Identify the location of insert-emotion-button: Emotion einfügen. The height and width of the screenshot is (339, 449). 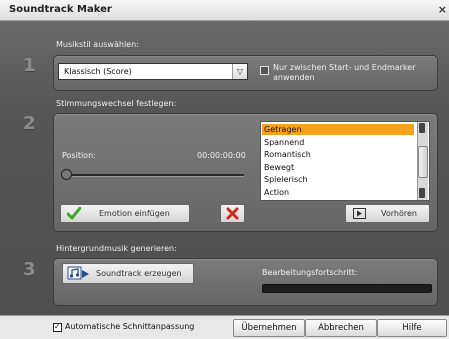
(125, 213).